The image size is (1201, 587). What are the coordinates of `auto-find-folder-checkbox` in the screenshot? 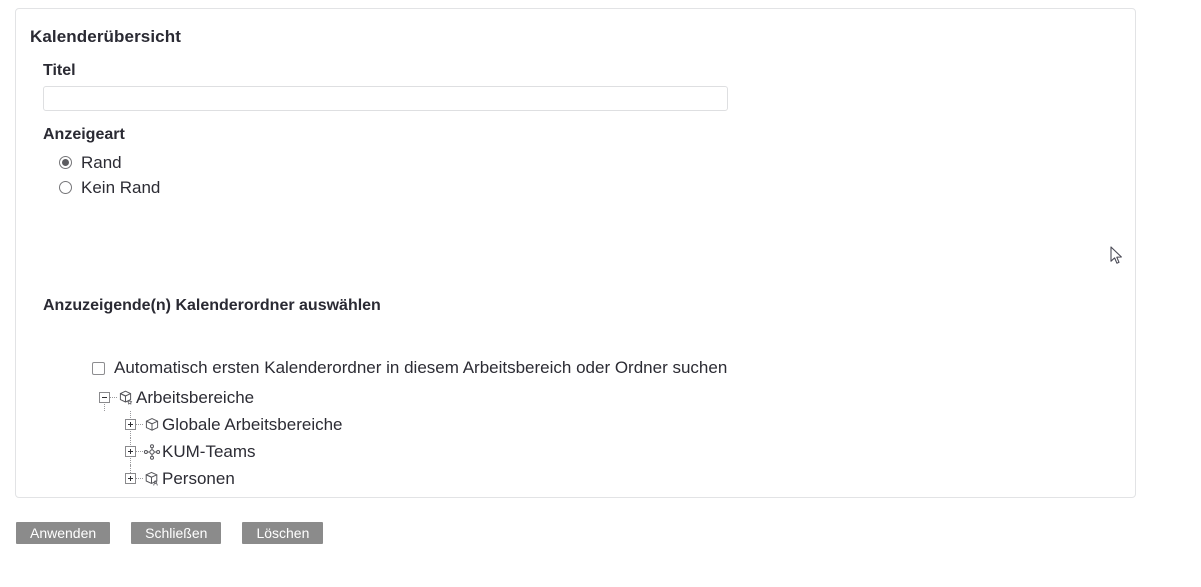 It's located at (98, 368).